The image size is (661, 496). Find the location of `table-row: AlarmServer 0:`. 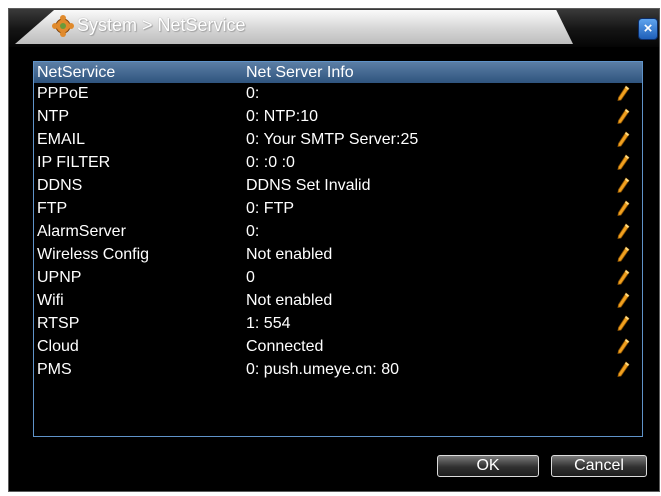

table-row: AlarmServer 0: is located at coordinates (338, 232).